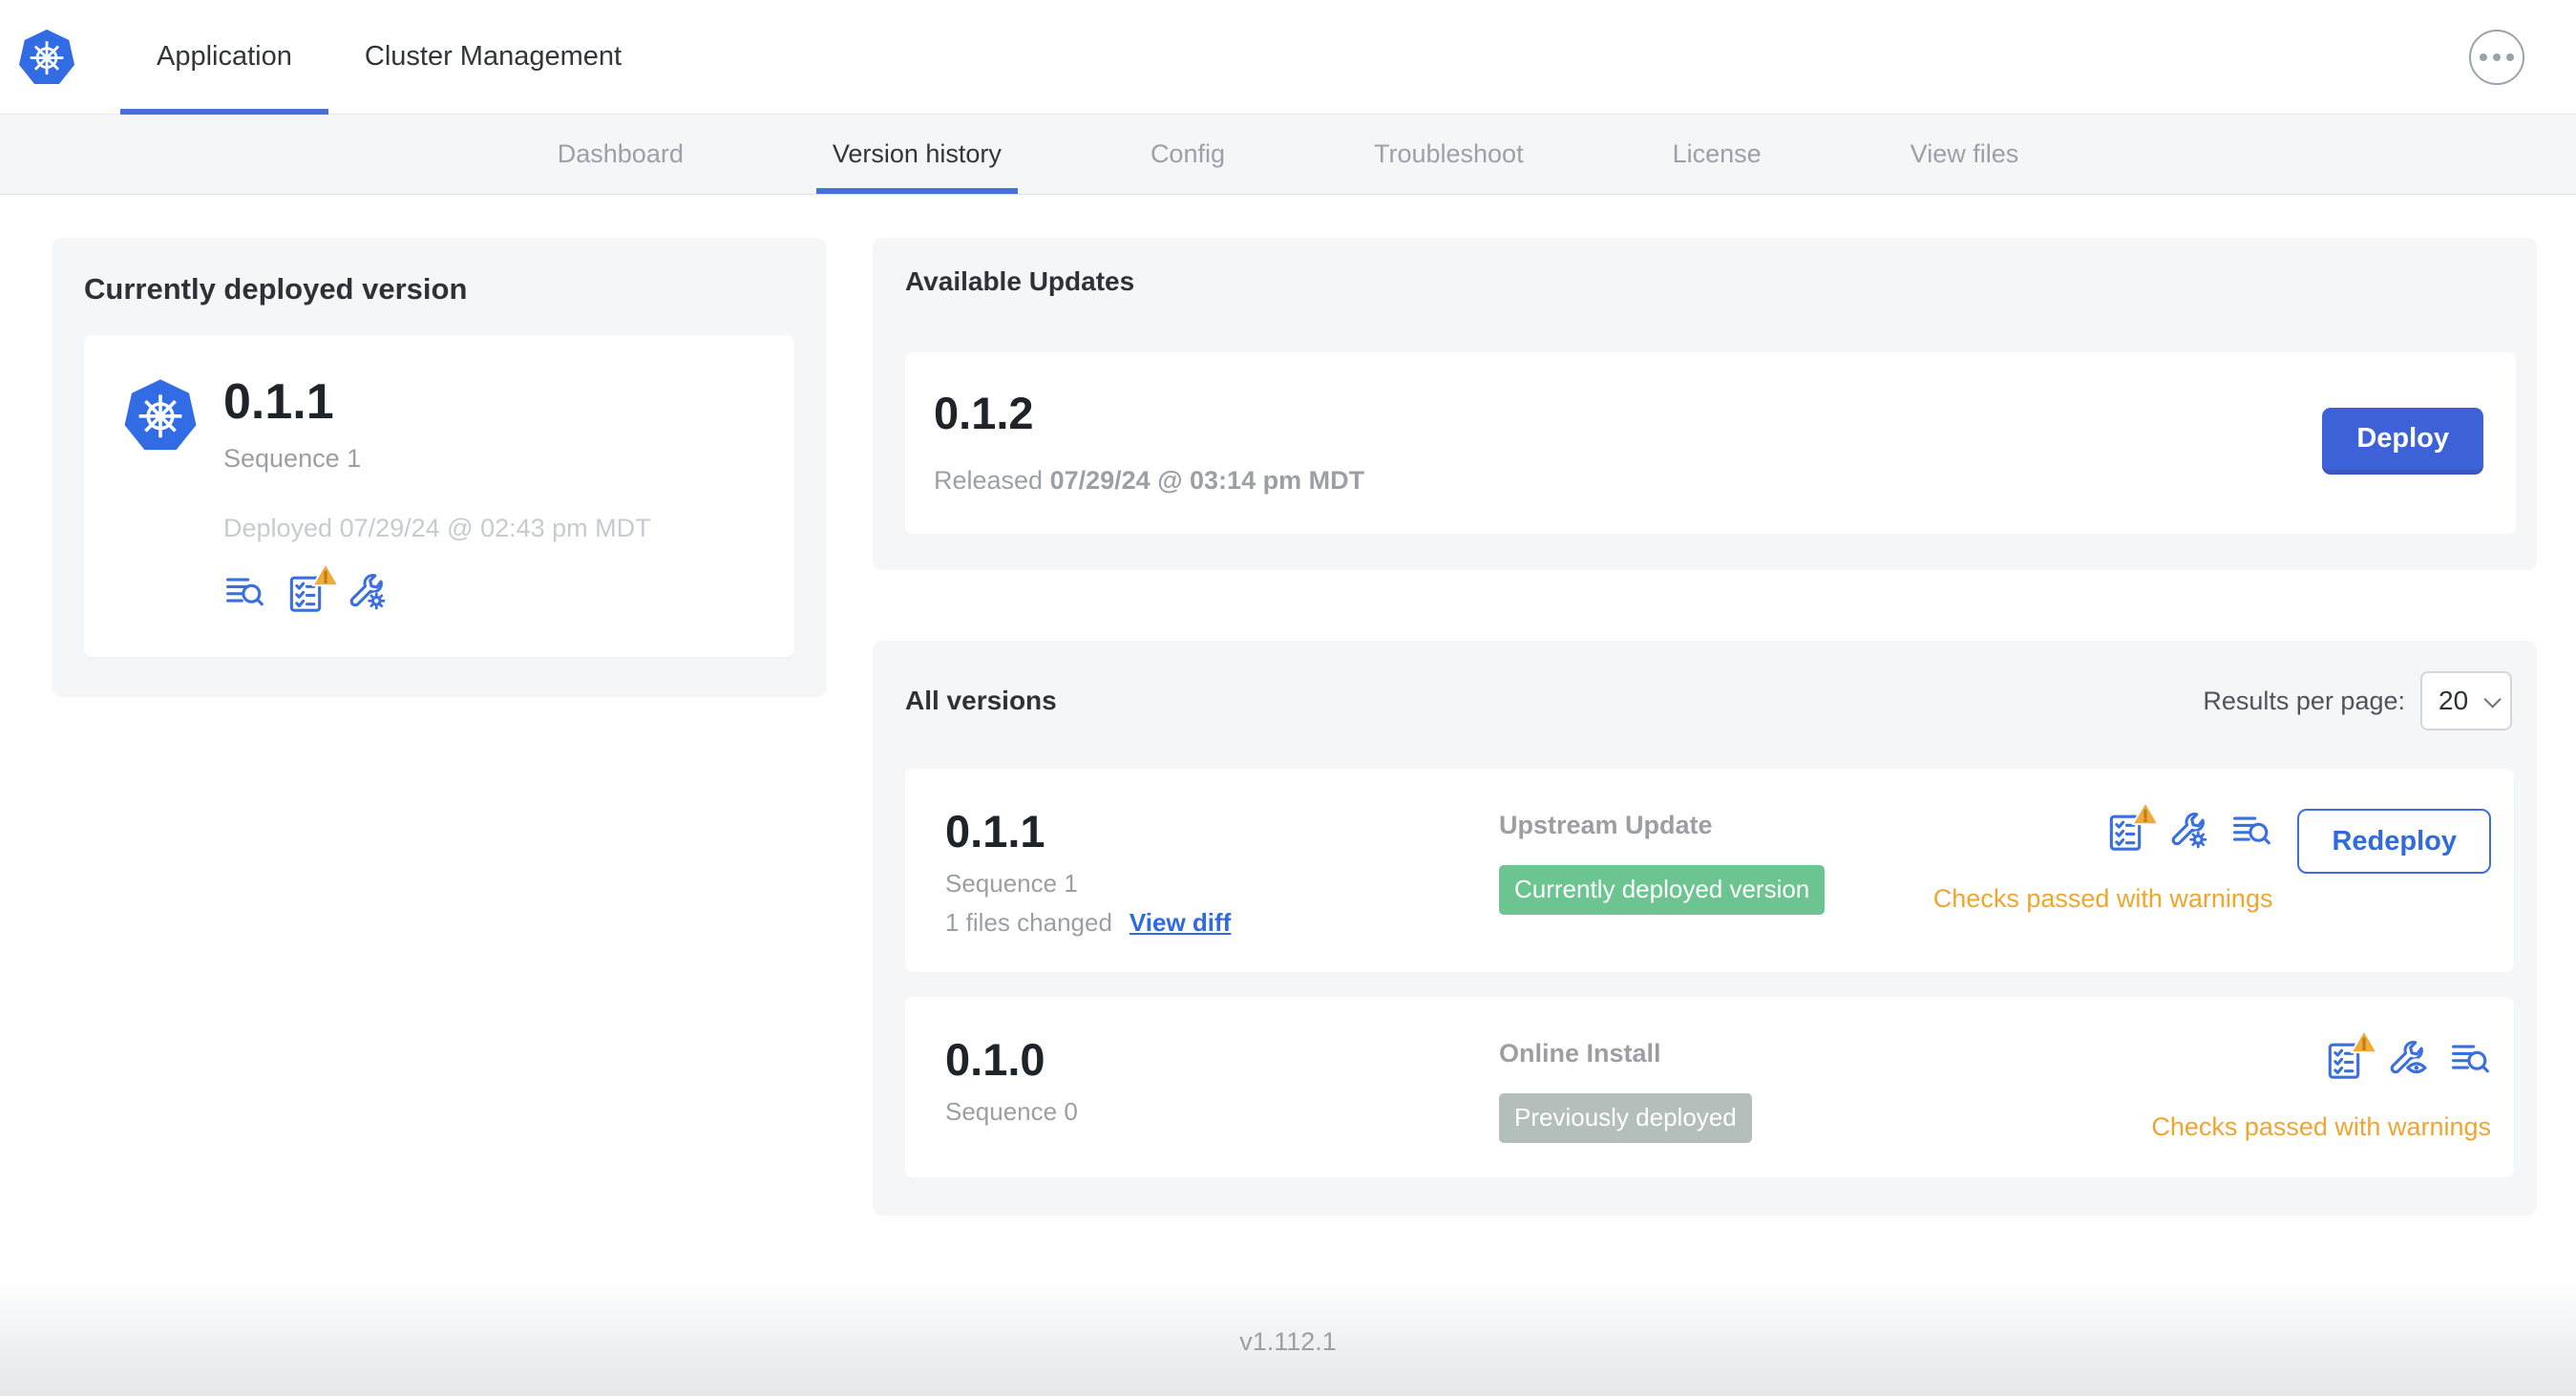 The height and width of the screenshot is (1396, 2576). Describe the element at coordinates (2402, 441) in the screenshot. I see `deploy-button: Deploy` at that location.